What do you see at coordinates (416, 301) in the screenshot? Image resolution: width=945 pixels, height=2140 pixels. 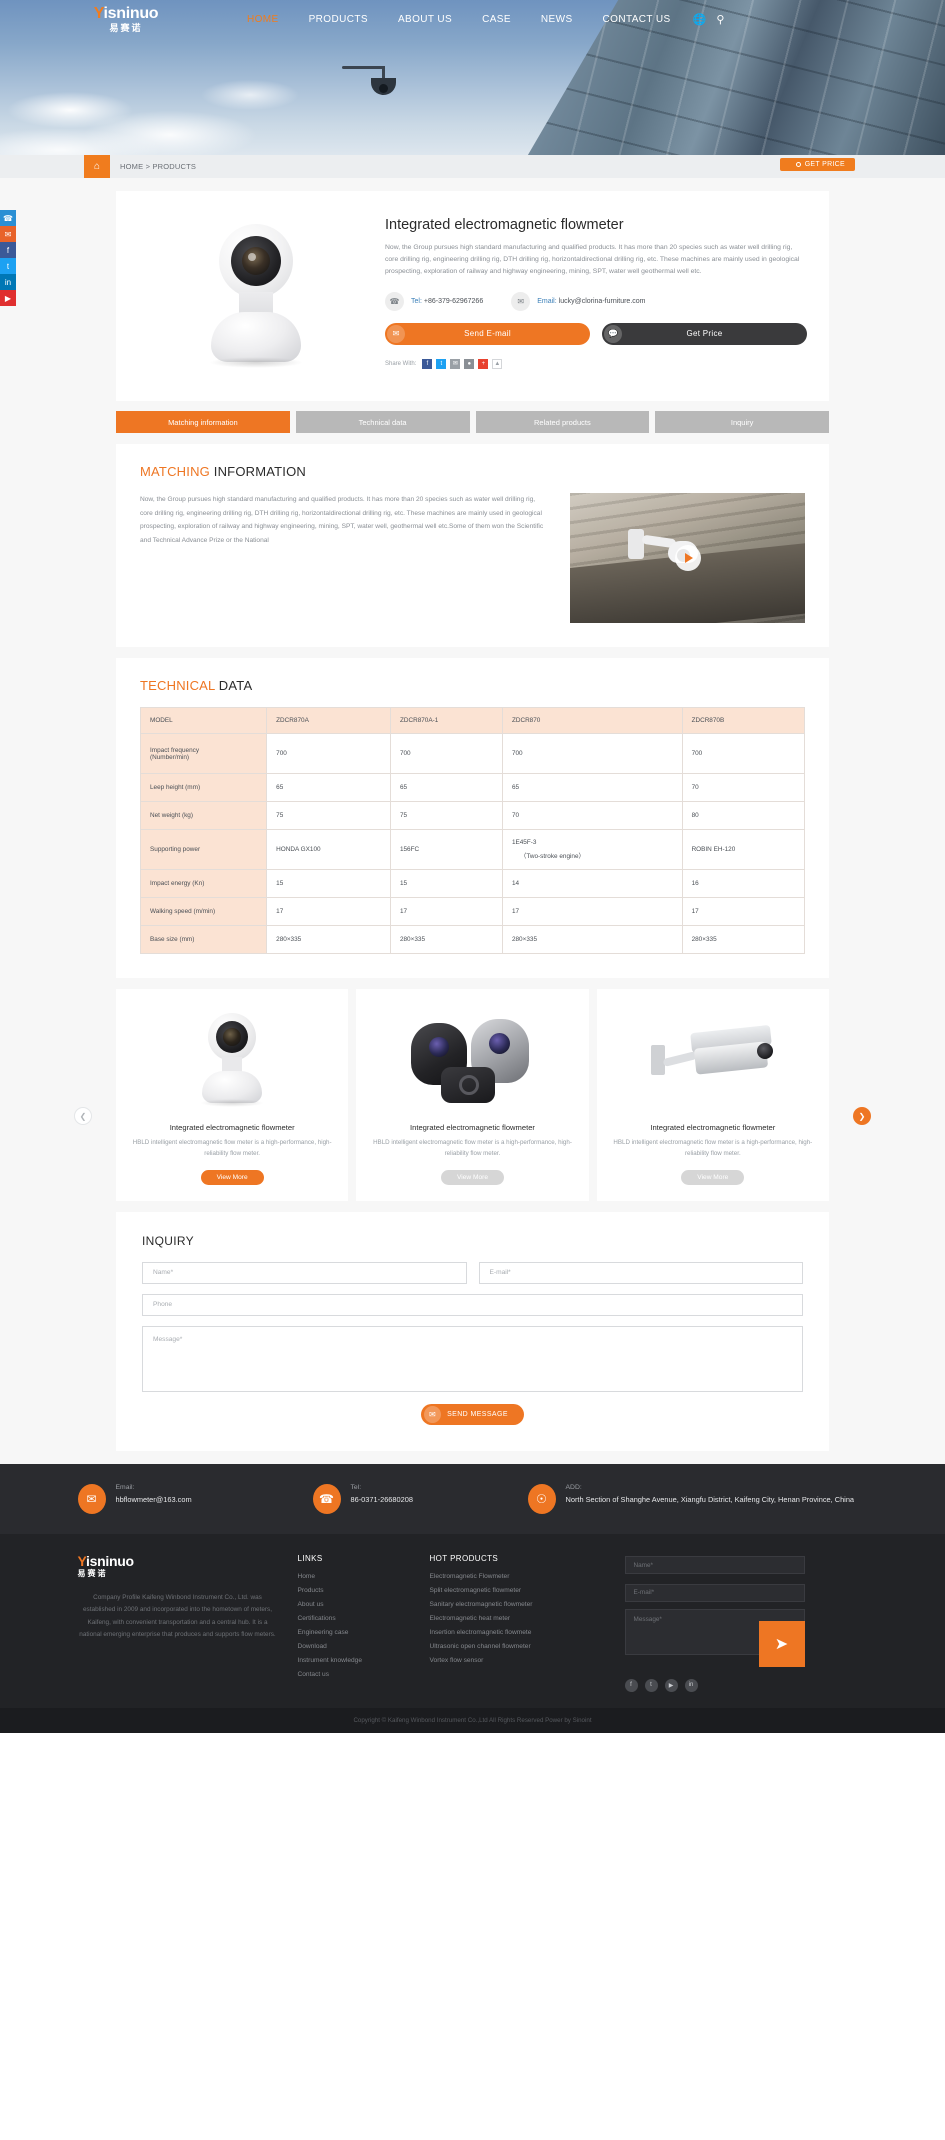 I see `tel-label: Tel:` at bounding box center [416, 301].